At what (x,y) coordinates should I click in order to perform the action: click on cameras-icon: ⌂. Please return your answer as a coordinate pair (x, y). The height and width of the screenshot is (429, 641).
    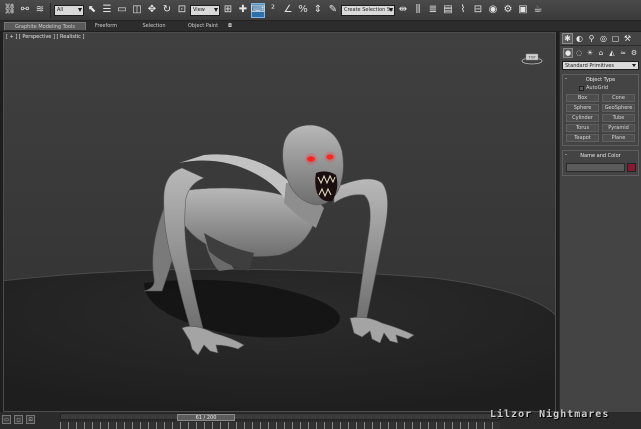
    Looking at the image, I should click on (601, 53).